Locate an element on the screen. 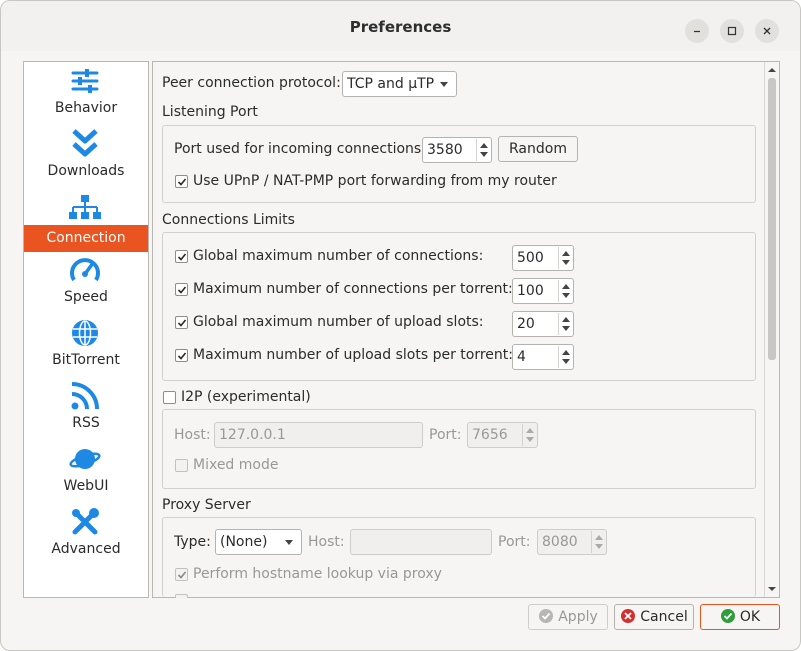  max-connections-per-torrent-spinbox: 100 is located at coordinates (543, 291).